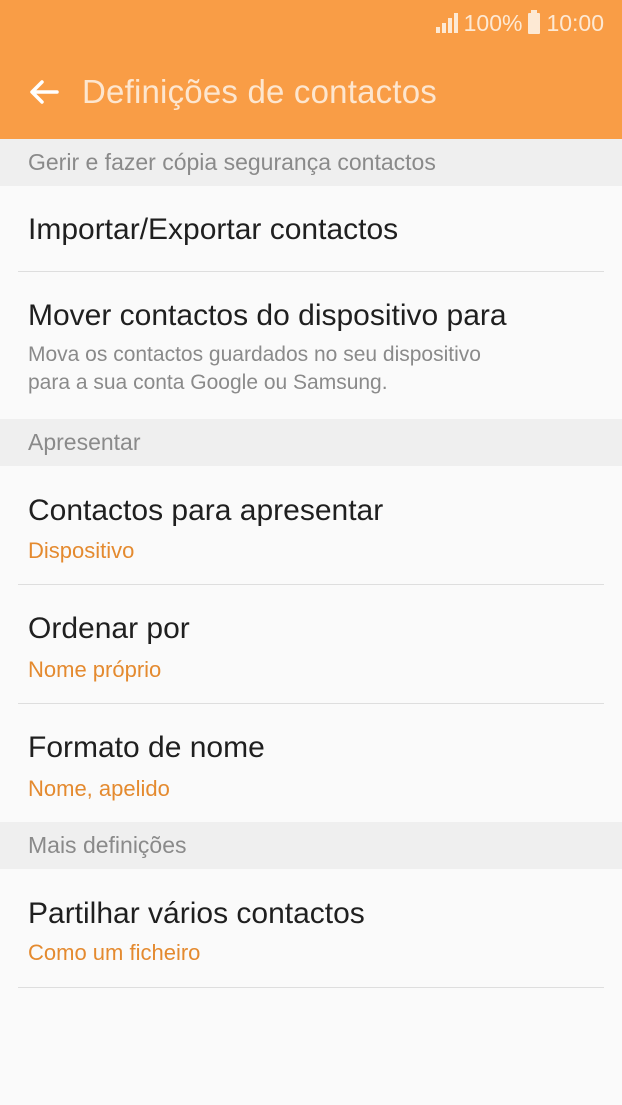 The image size is (622, 1105). I want to click on signal-icon, so click(446, 23).